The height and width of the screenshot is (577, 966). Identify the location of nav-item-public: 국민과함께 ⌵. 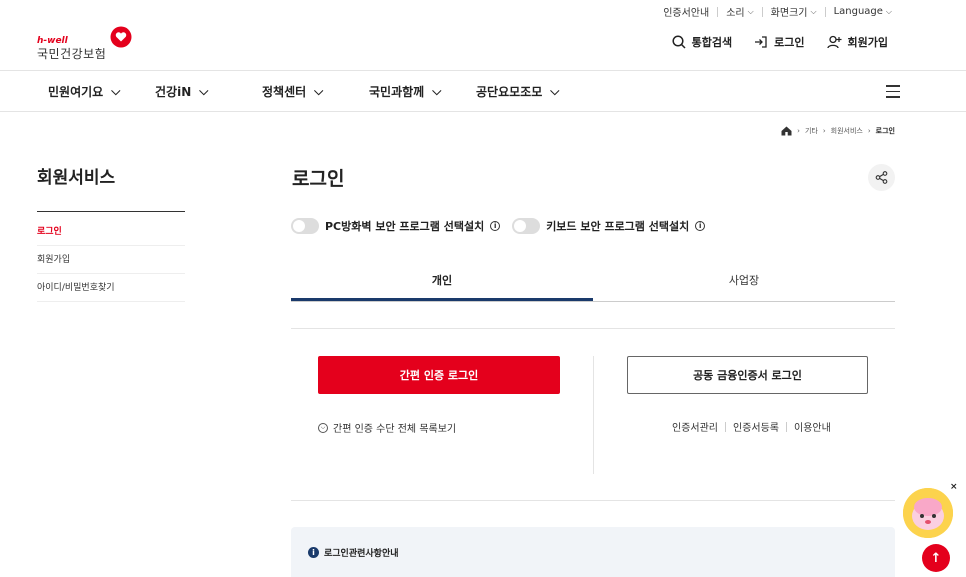
(405, 91).